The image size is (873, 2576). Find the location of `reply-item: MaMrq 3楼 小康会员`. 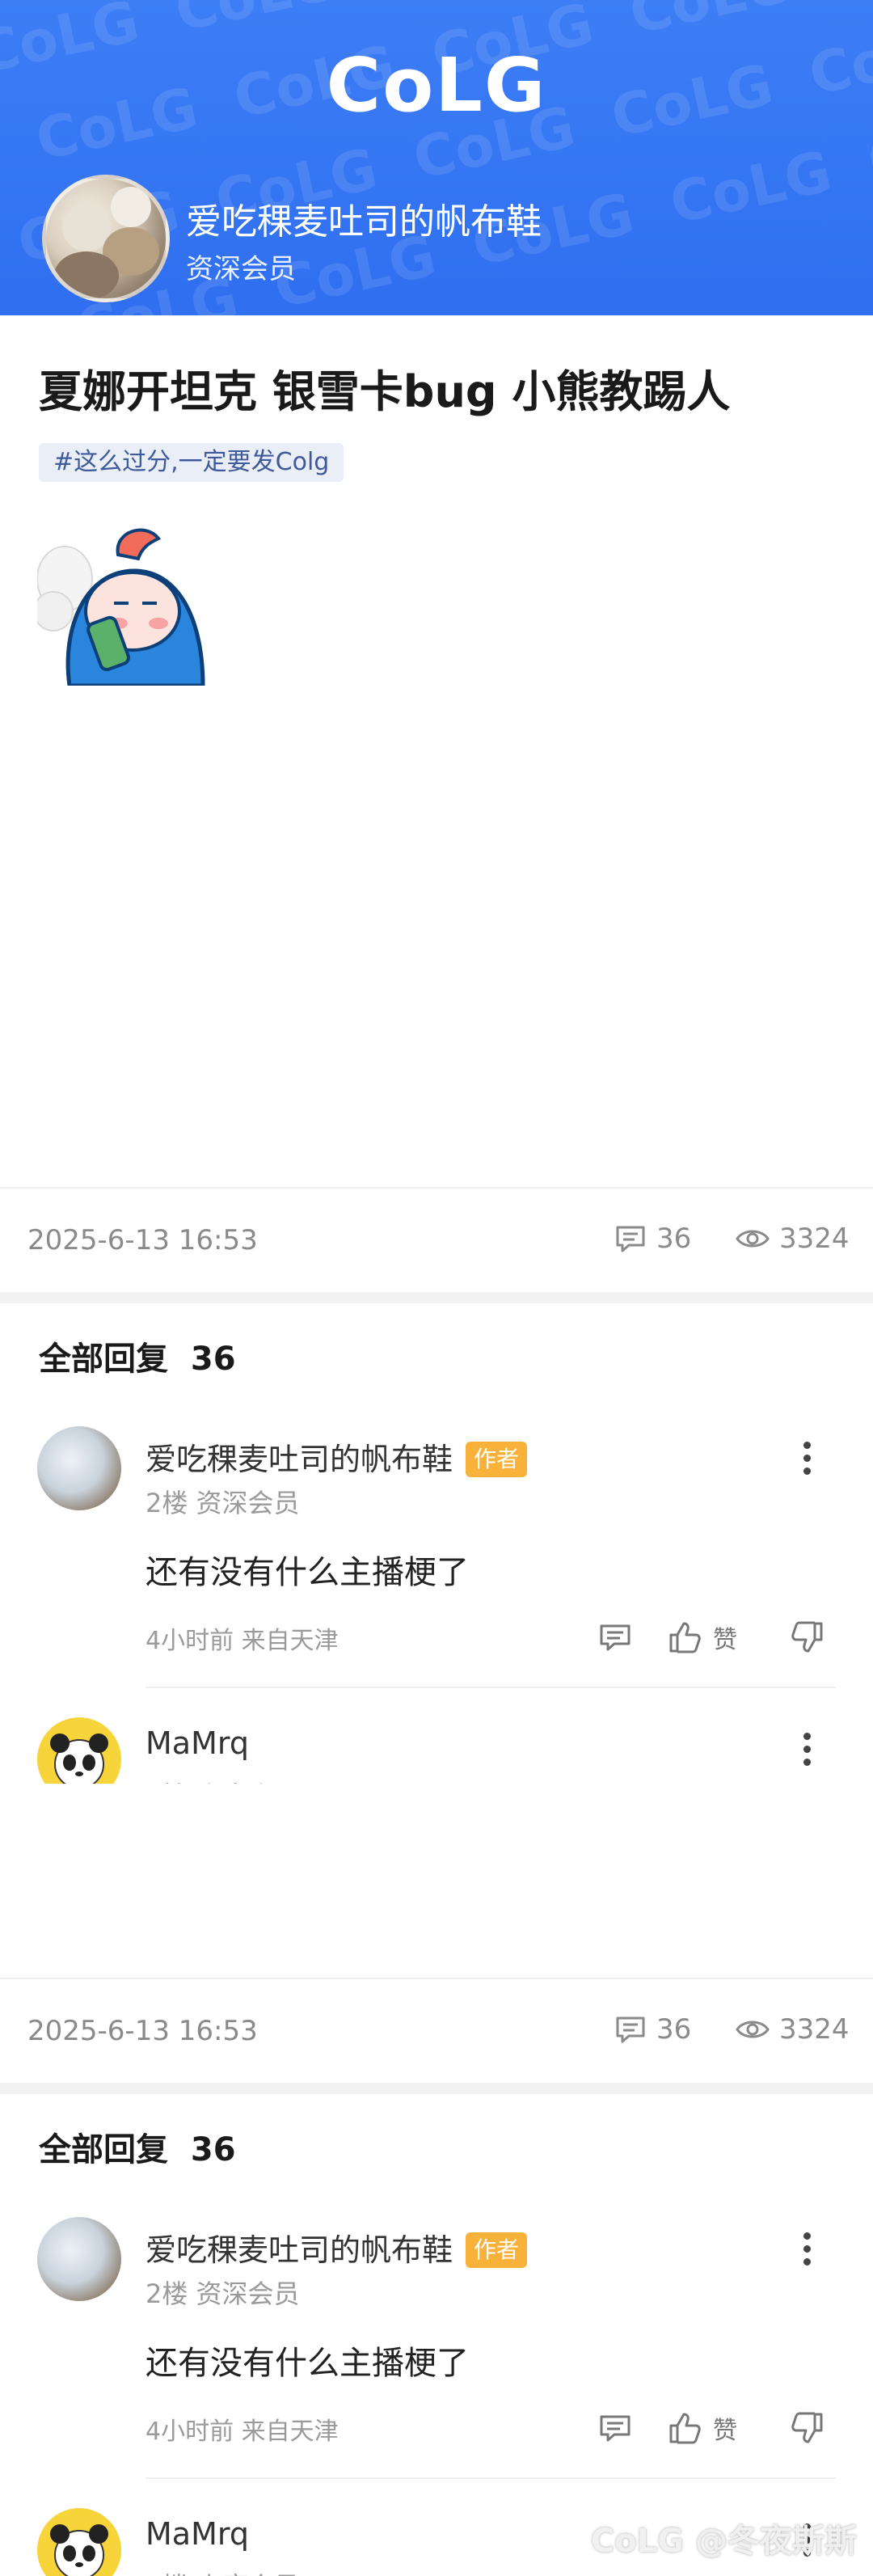

reply-item: MaMrq 3楼 小康会员 is located at coordinates (436, 1749).